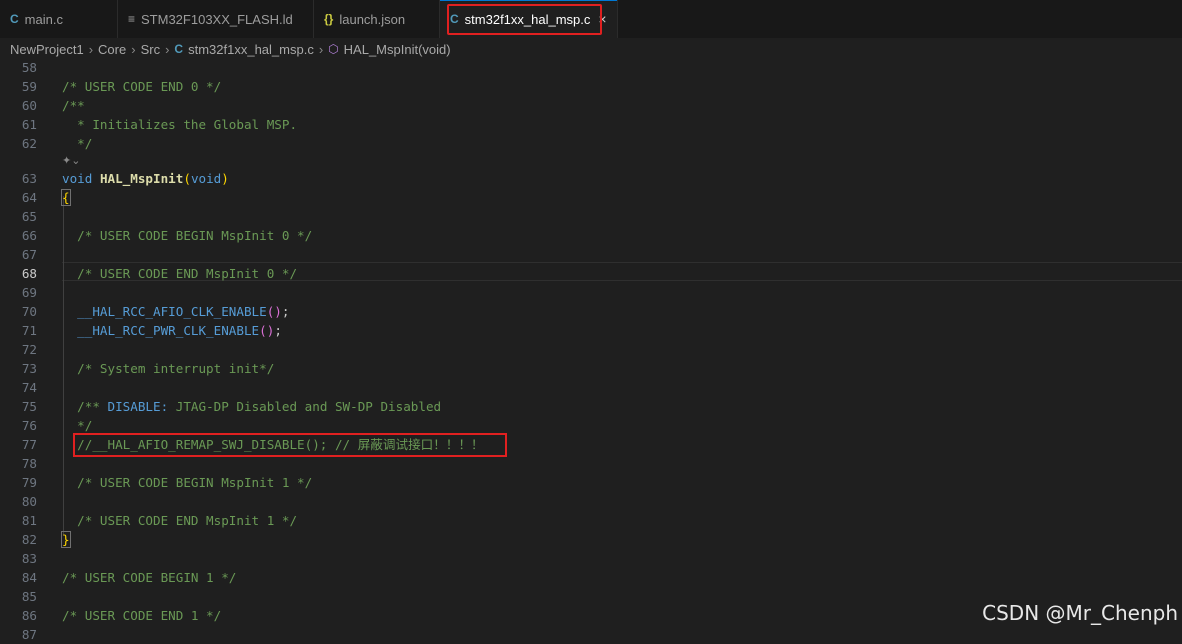 The width and height of the screenshot is (1182, 644). I want to click on line-number: 61, so click(29, 124).